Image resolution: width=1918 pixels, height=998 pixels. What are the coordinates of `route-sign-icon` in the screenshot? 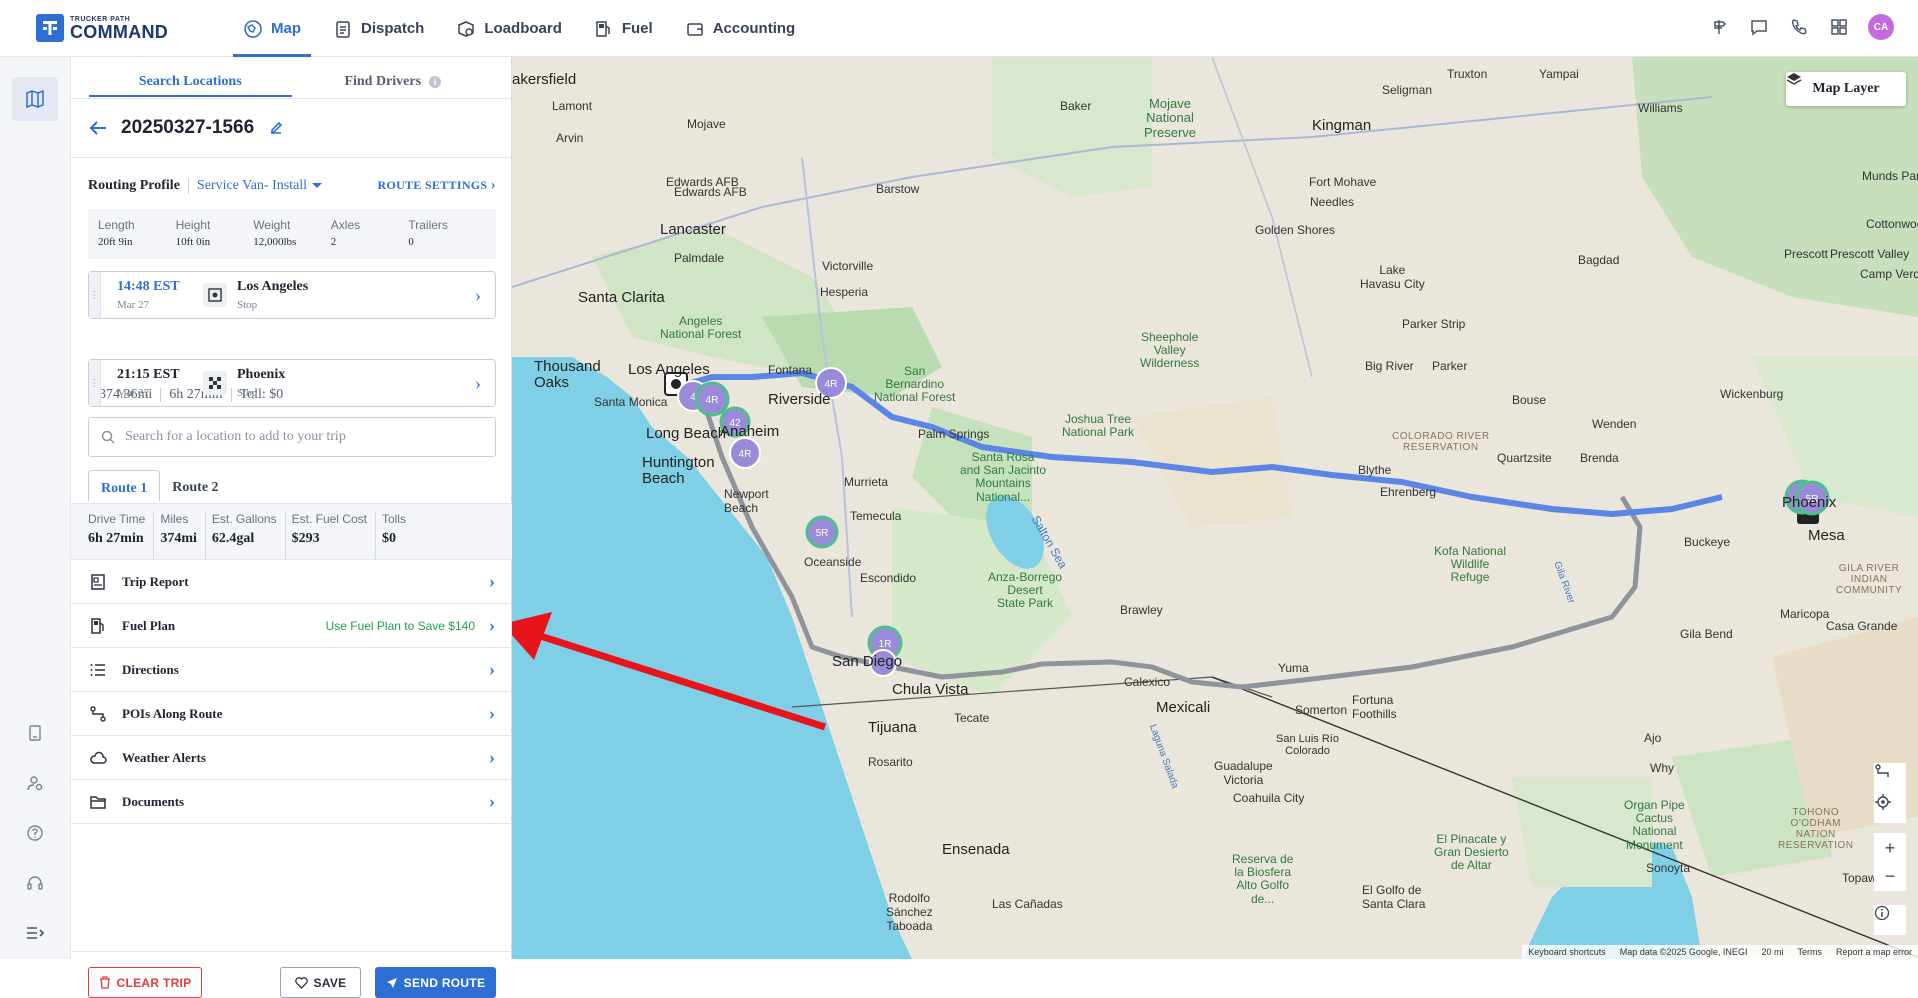 It's located at (1719, 27).